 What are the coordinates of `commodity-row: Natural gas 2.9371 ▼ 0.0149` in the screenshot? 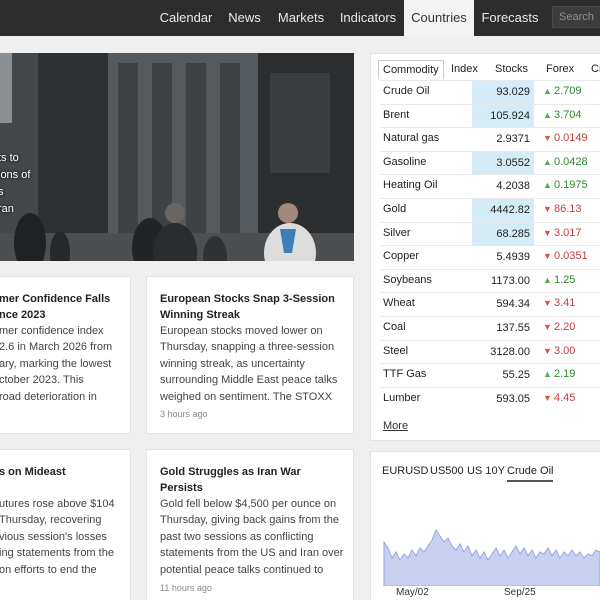 It's located at (490, 139).